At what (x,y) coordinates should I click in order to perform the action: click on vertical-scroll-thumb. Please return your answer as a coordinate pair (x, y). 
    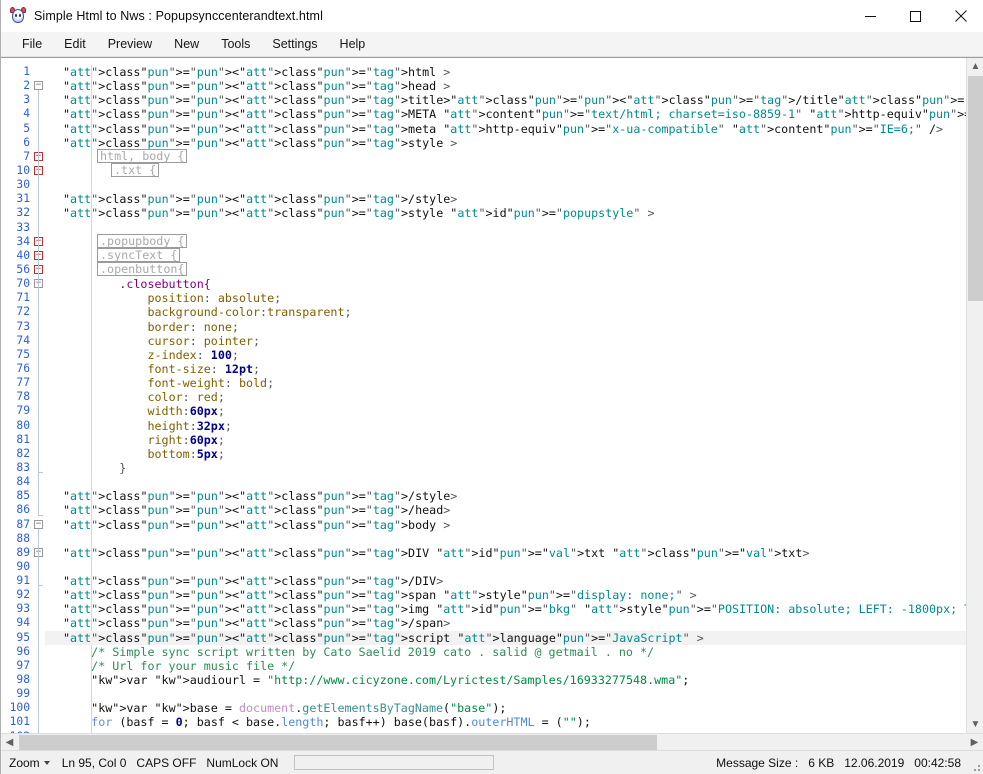
    Looking at the image, I should click on (975, 188).